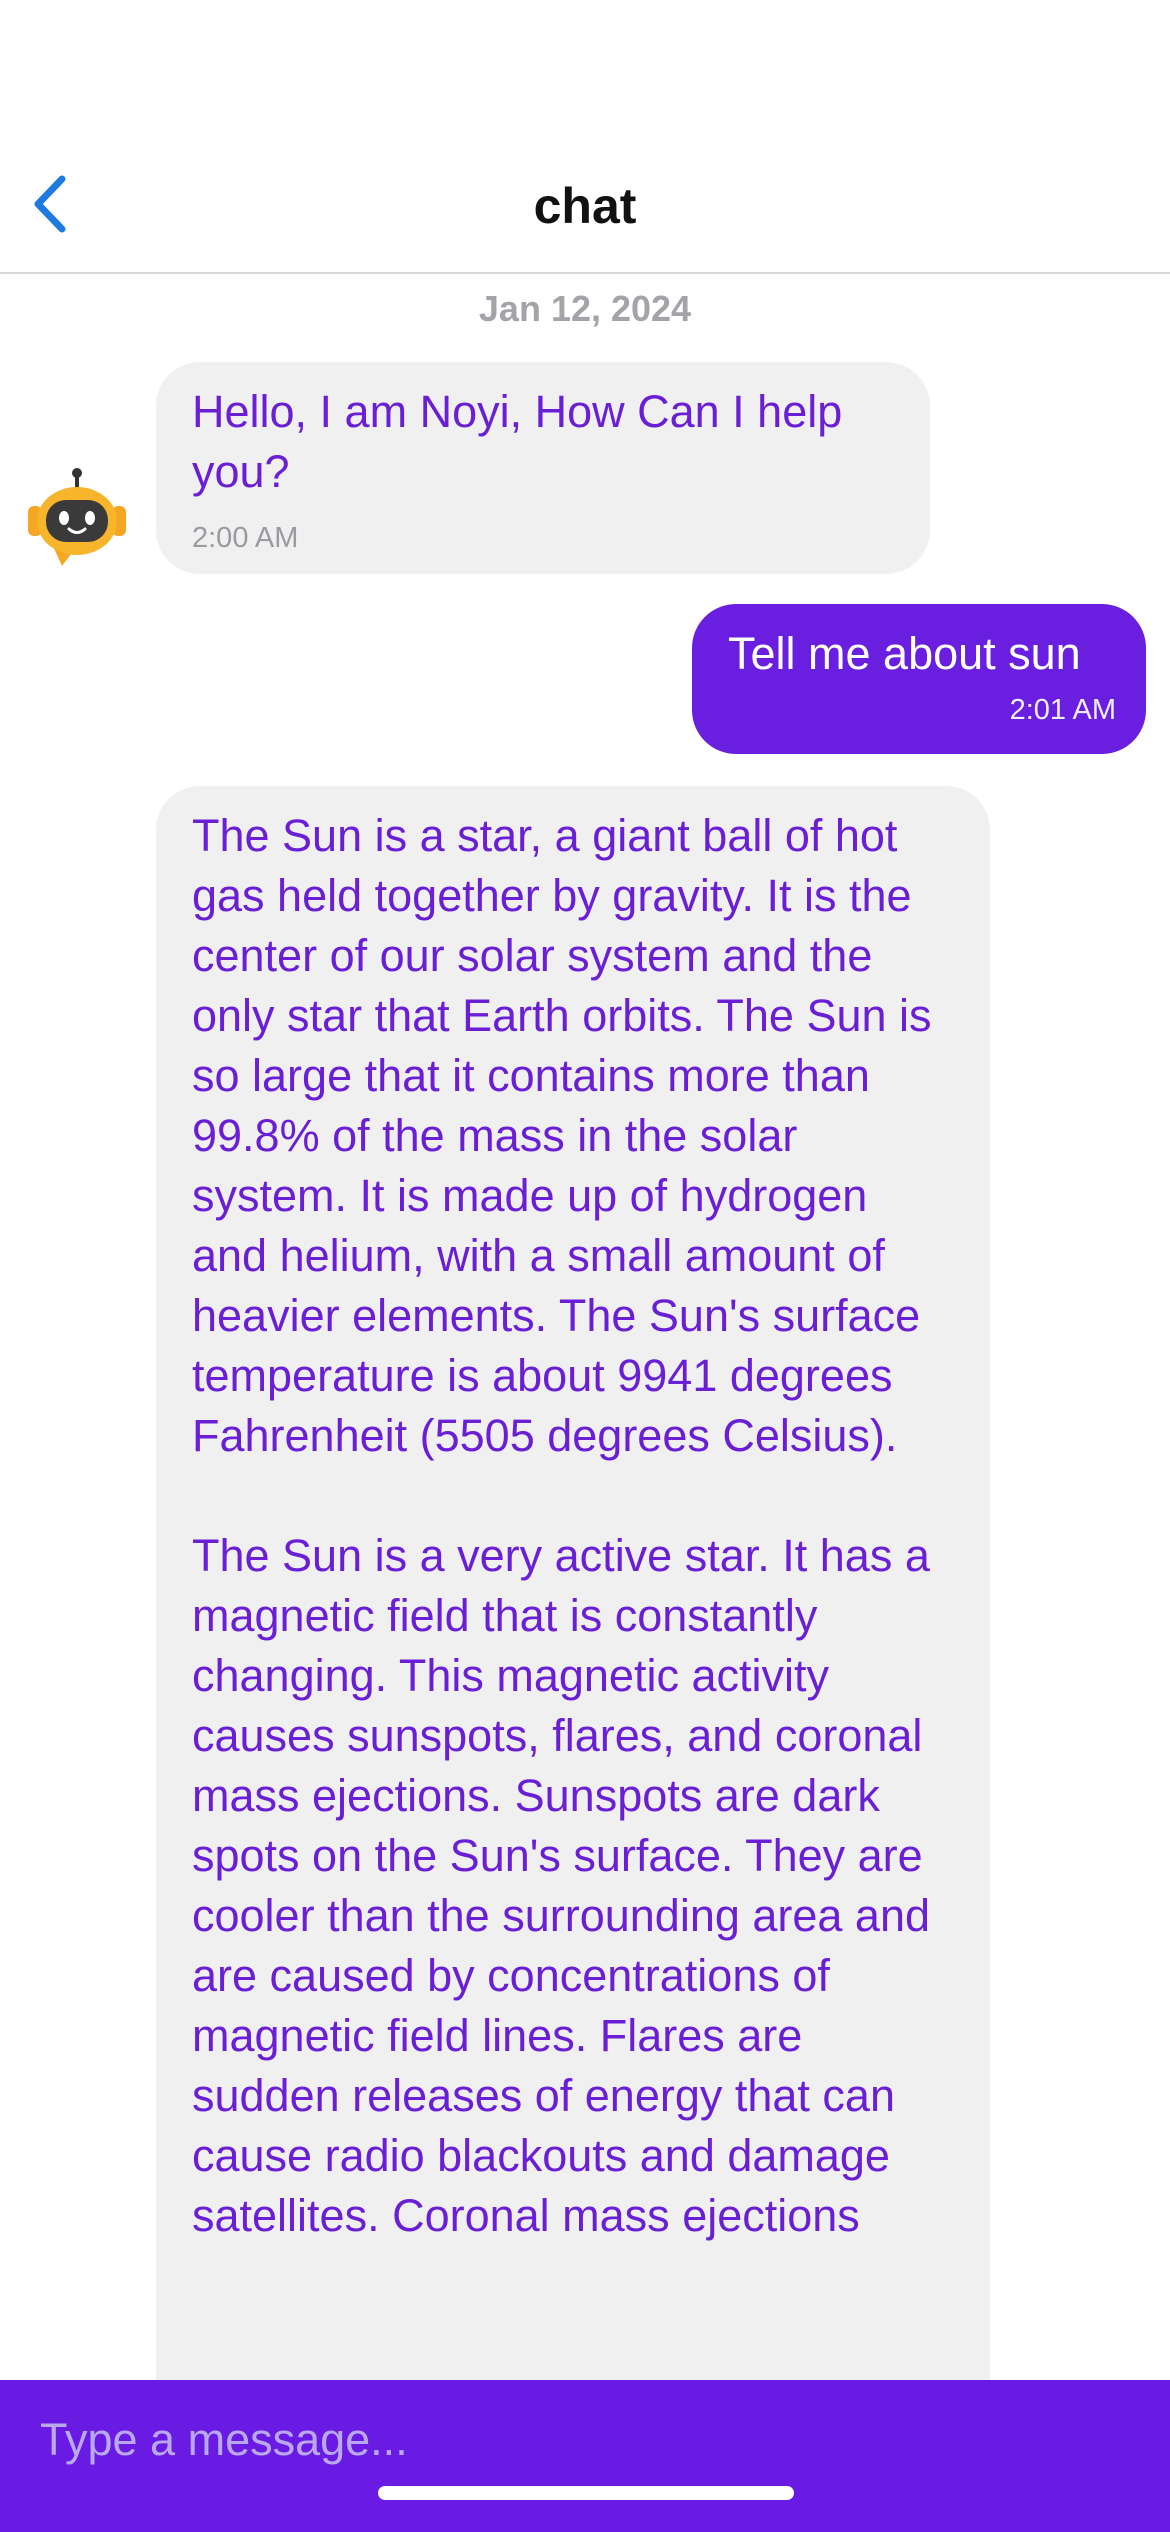  Describe the element at coordinates (523, 441) in the screenshot. I see `message-text: Hello, I am Noyi, How Can I help you?` at that location.